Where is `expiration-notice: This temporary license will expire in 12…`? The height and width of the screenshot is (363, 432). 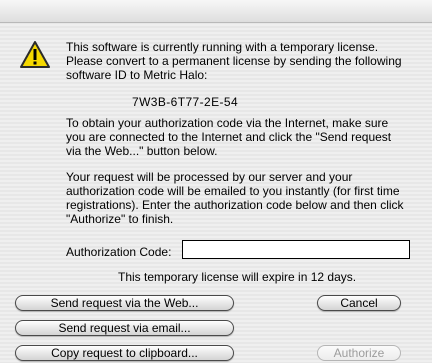 expiration-notice: This temporary license will expire in 12… is located at coordinates (237, 277).